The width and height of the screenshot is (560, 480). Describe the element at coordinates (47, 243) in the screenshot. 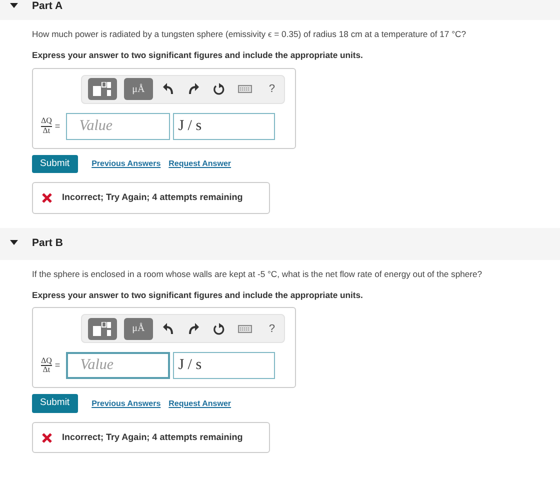

I see `part-title: Part B` at that location.